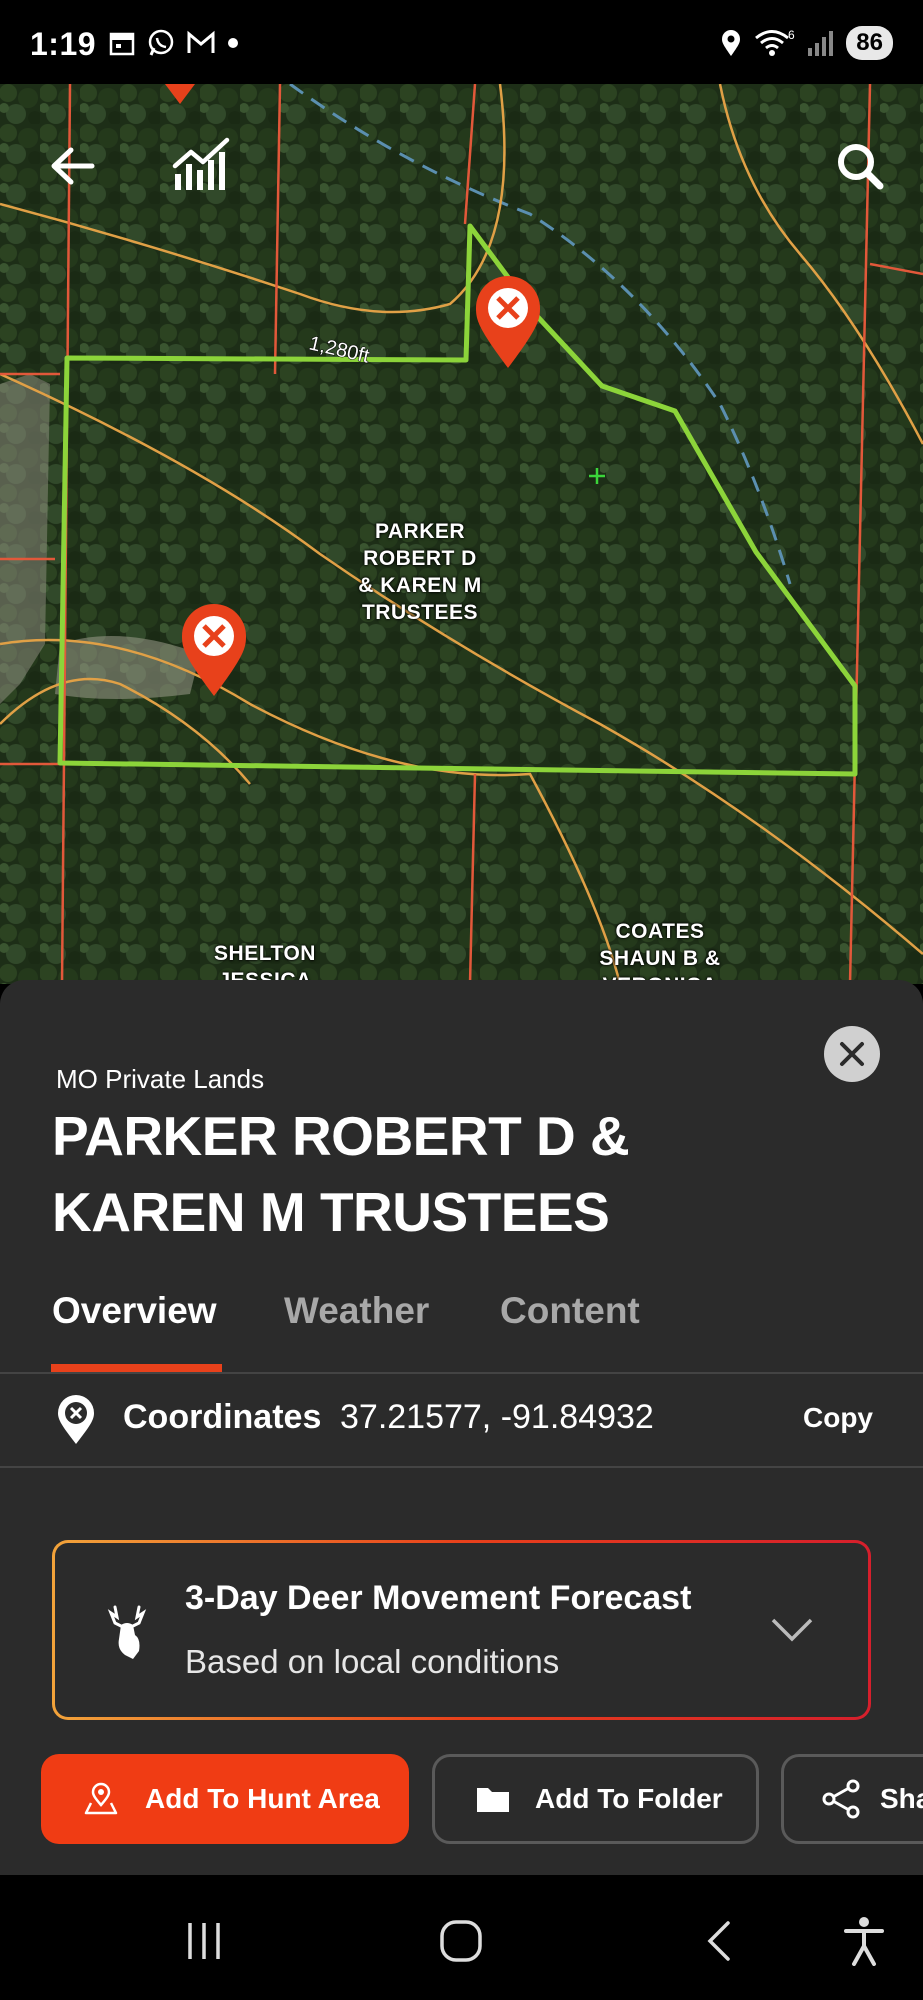  What do you see at coordinates (660, 952) in the screenshot?
I see `neighbor-label-right: COATES SHAUN B & VERONICA` at bounding box center [660, 952].